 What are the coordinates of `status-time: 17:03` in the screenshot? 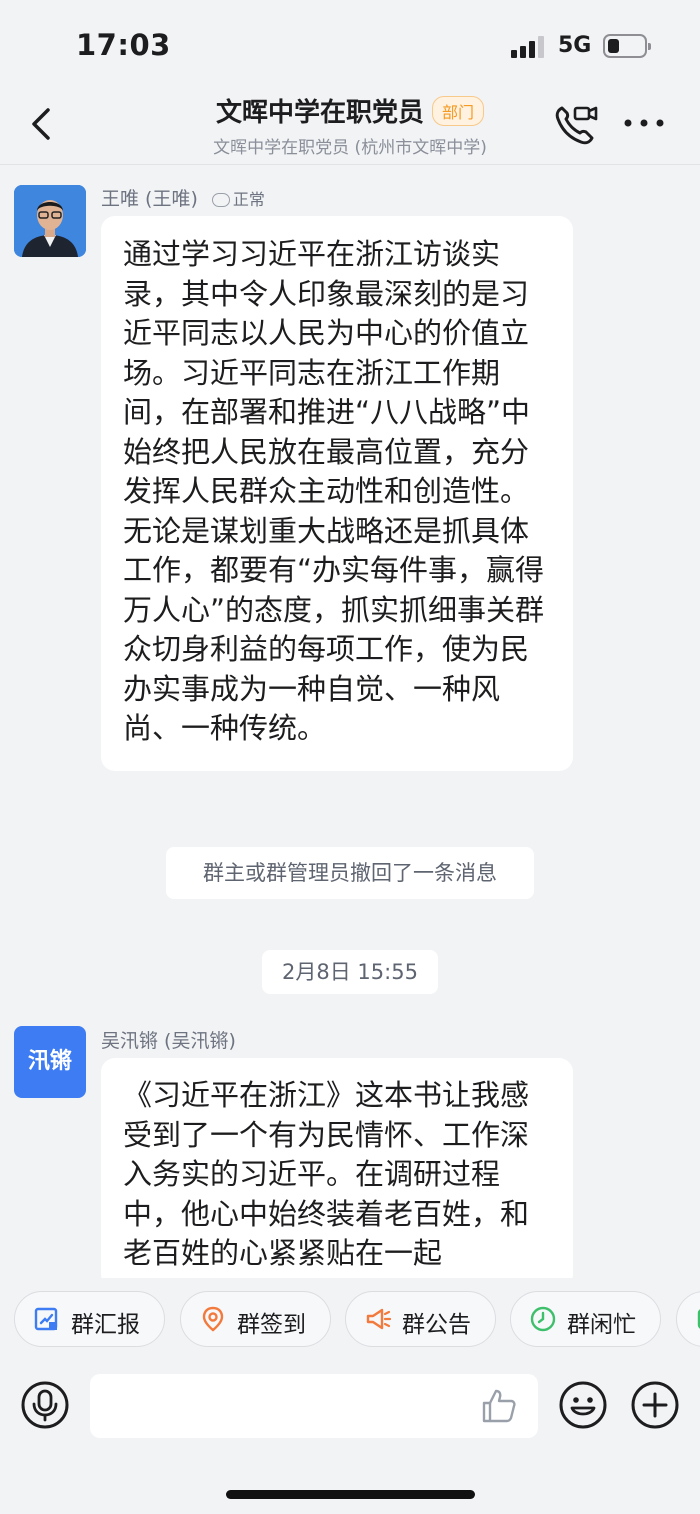 It's located at (123, 45).